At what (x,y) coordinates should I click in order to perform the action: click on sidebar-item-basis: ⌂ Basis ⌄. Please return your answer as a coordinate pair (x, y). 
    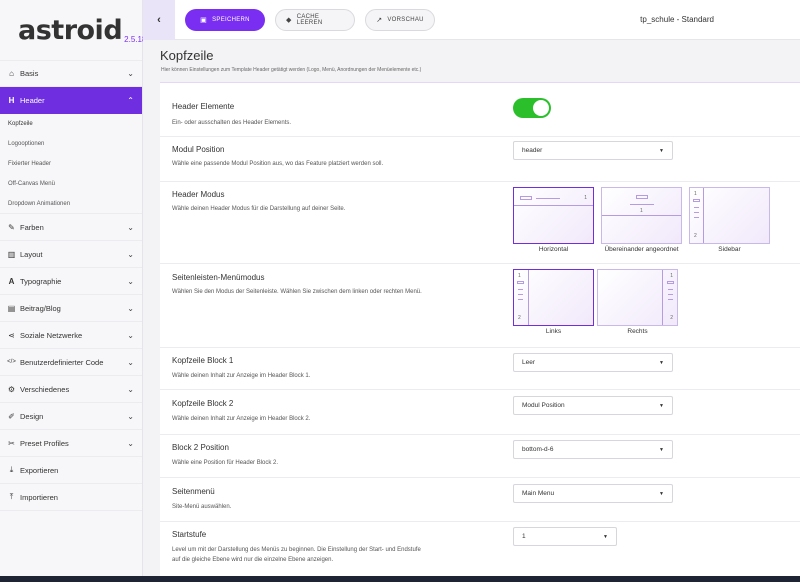
    Looking at the image, I should click on (71, 73).